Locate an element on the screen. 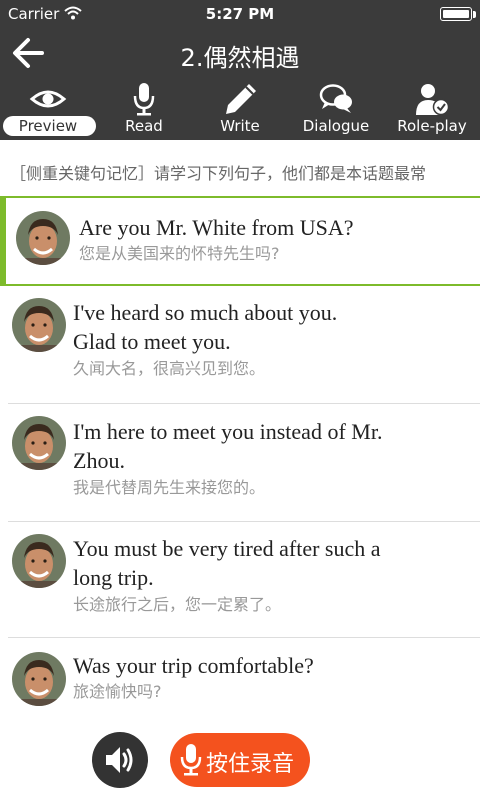 The width and height of the screenshot is (480, 800). speaker-icon is located at coordinates (119, 760).